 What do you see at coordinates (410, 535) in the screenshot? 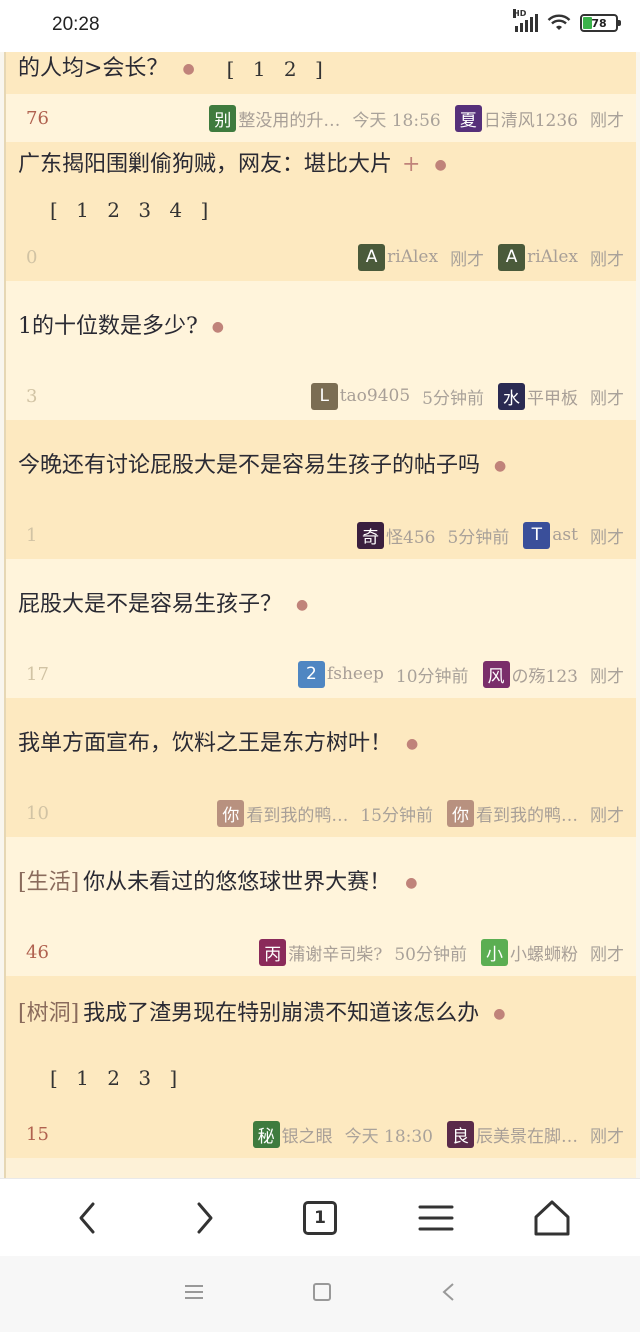
I see `author-name: 怪456` at bounding box center [410, 535].